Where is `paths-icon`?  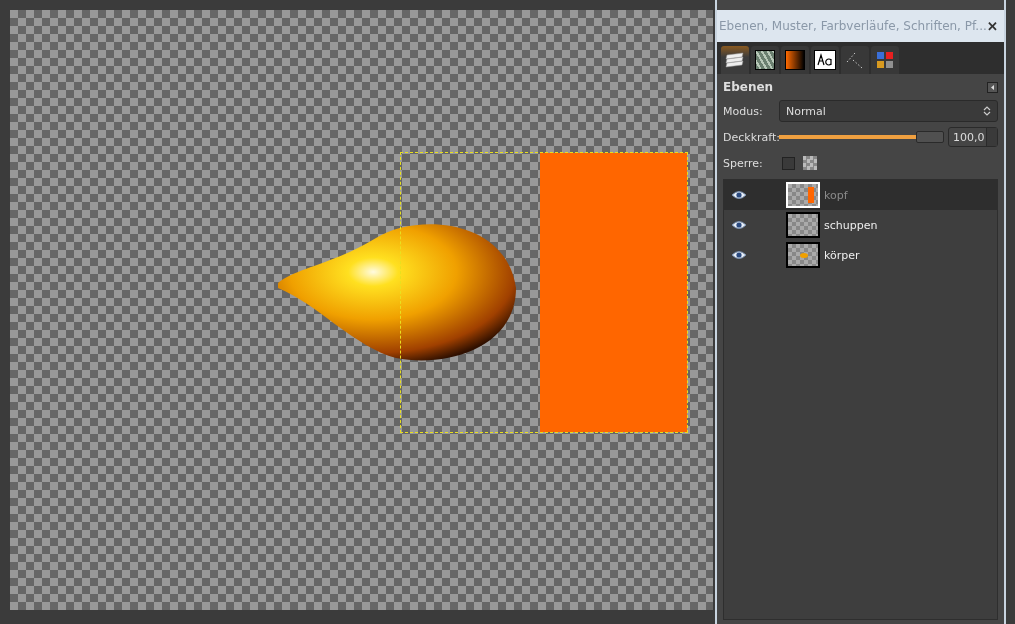 paths-icon is located at coordinates (855, 60).